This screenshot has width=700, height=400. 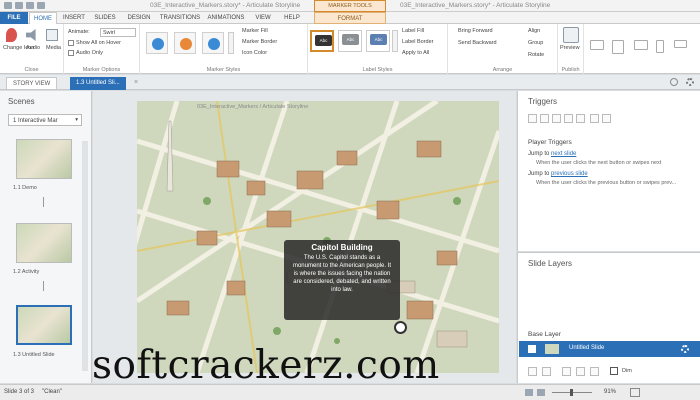 What do you see at coordinates (30, 5) in the screenshot?
I see `redo-icon` at bounding box center [30, 5].